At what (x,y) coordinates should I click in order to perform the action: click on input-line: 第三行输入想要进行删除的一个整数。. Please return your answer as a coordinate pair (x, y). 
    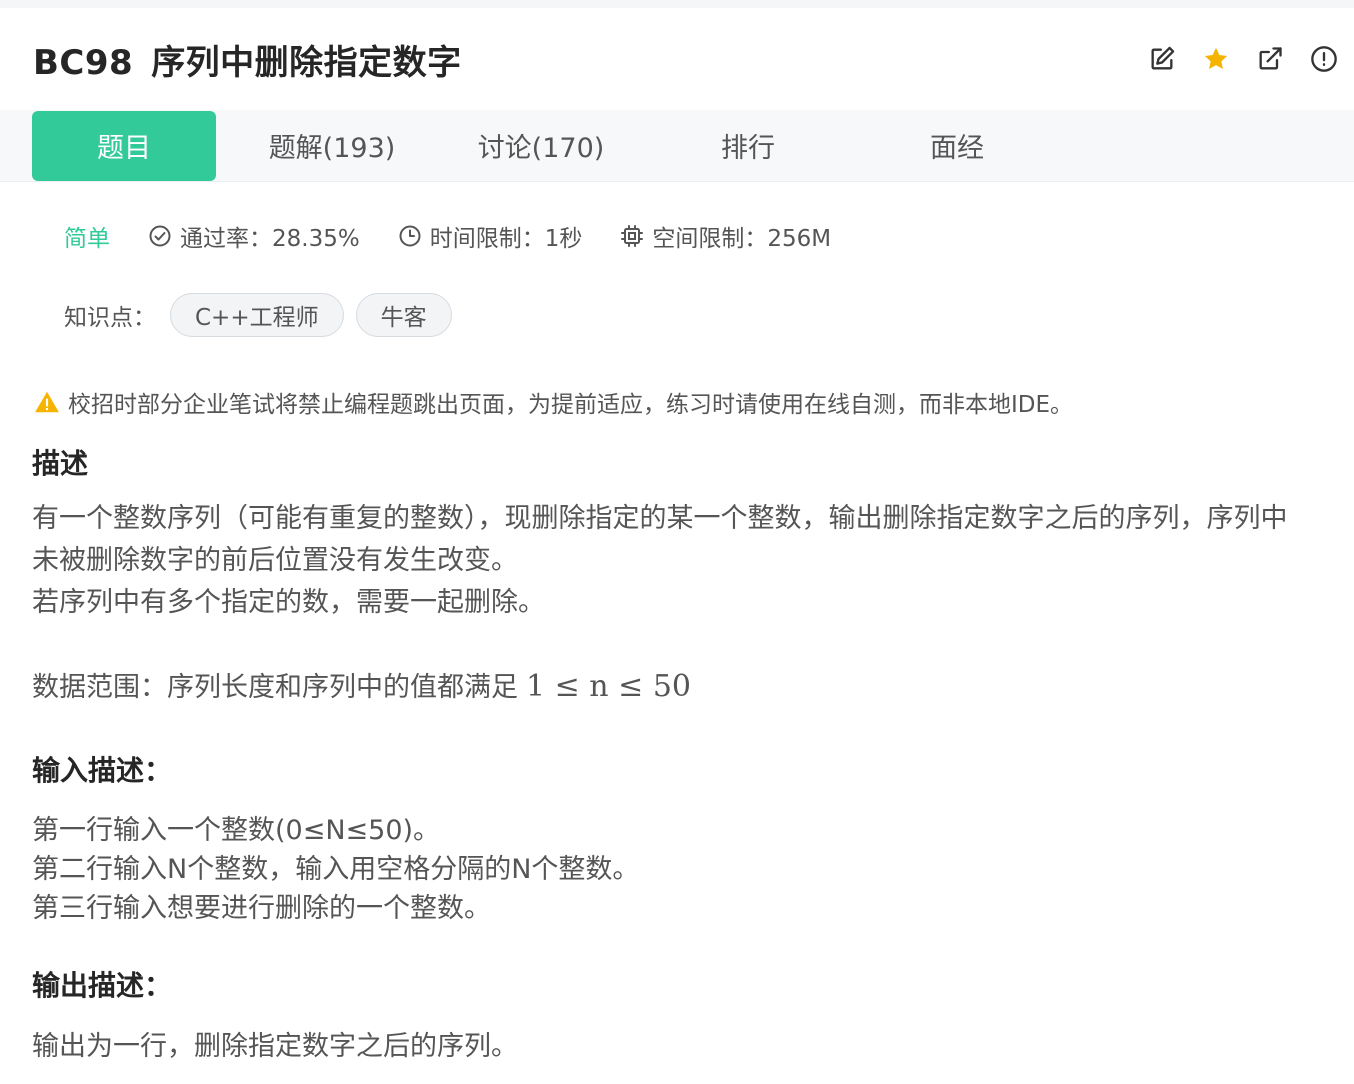
    Looking at the image, I should click on (261, 908).